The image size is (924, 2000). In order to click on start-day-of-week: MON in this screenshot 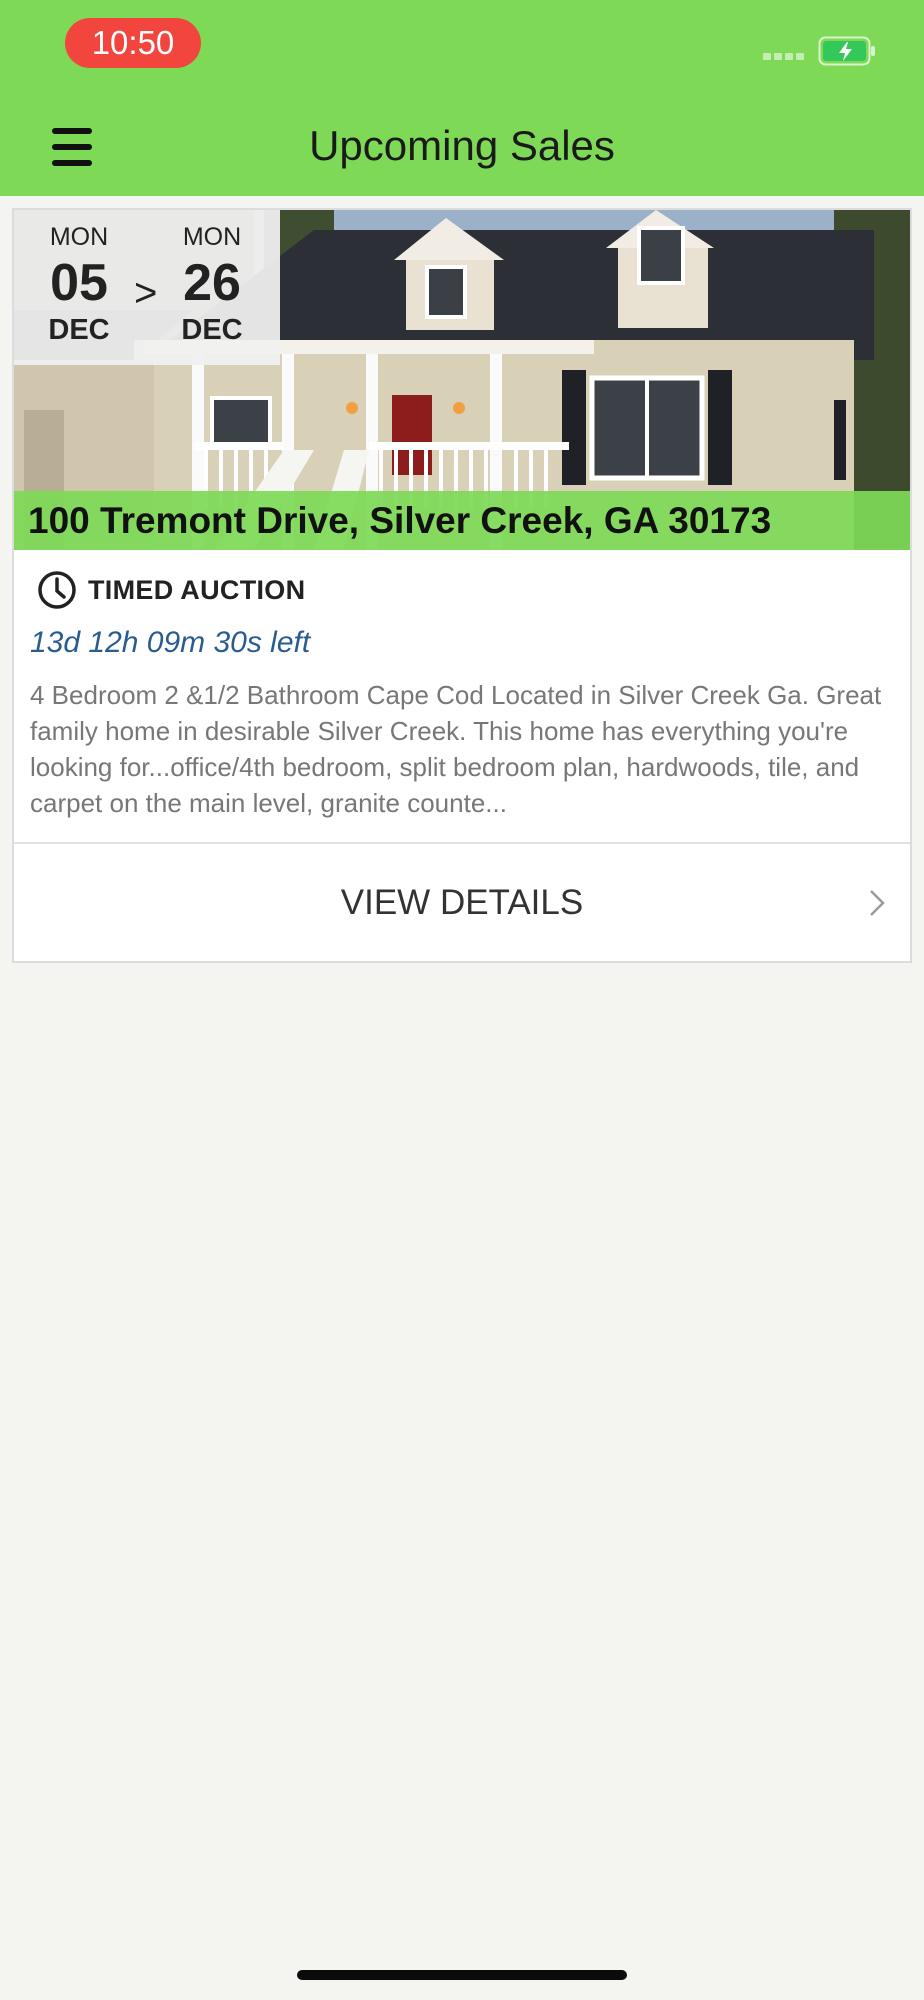, I will do `click(79, 237)`.